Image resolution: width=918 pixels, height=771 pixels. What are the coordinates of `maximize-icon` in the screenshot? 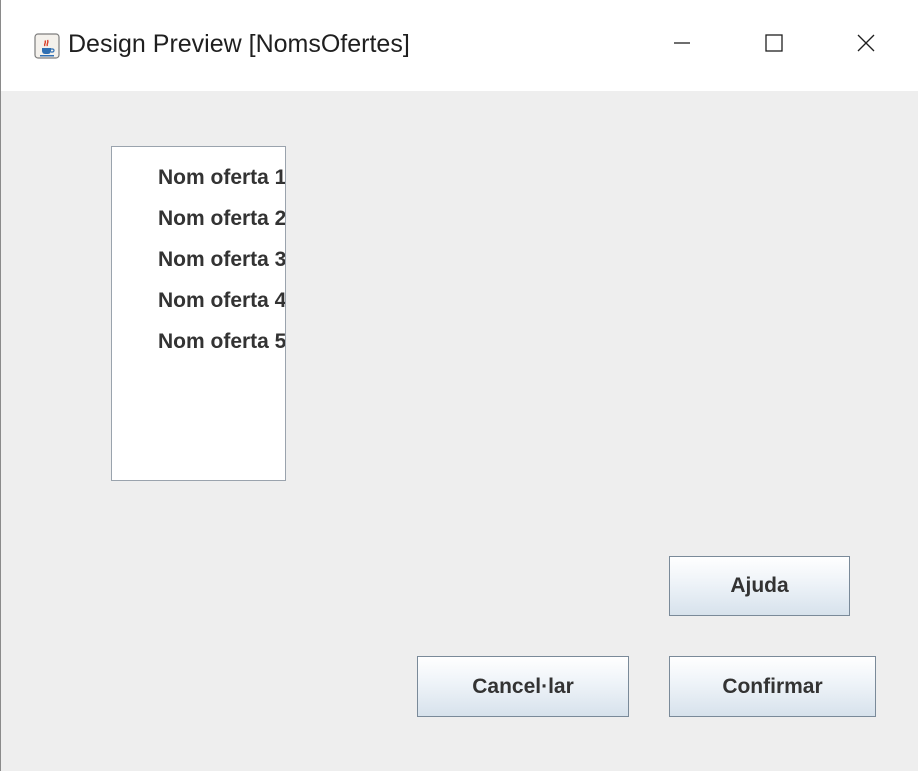 It's located at (774, 45).